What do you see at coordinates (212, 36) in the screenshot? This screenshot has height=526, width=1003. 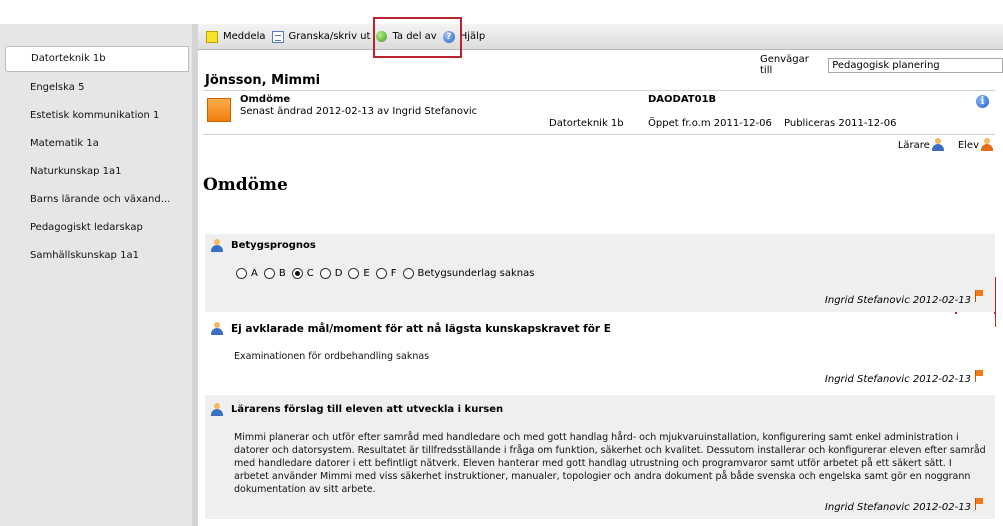 I see `note-icon` at bounding box center [212, 36].